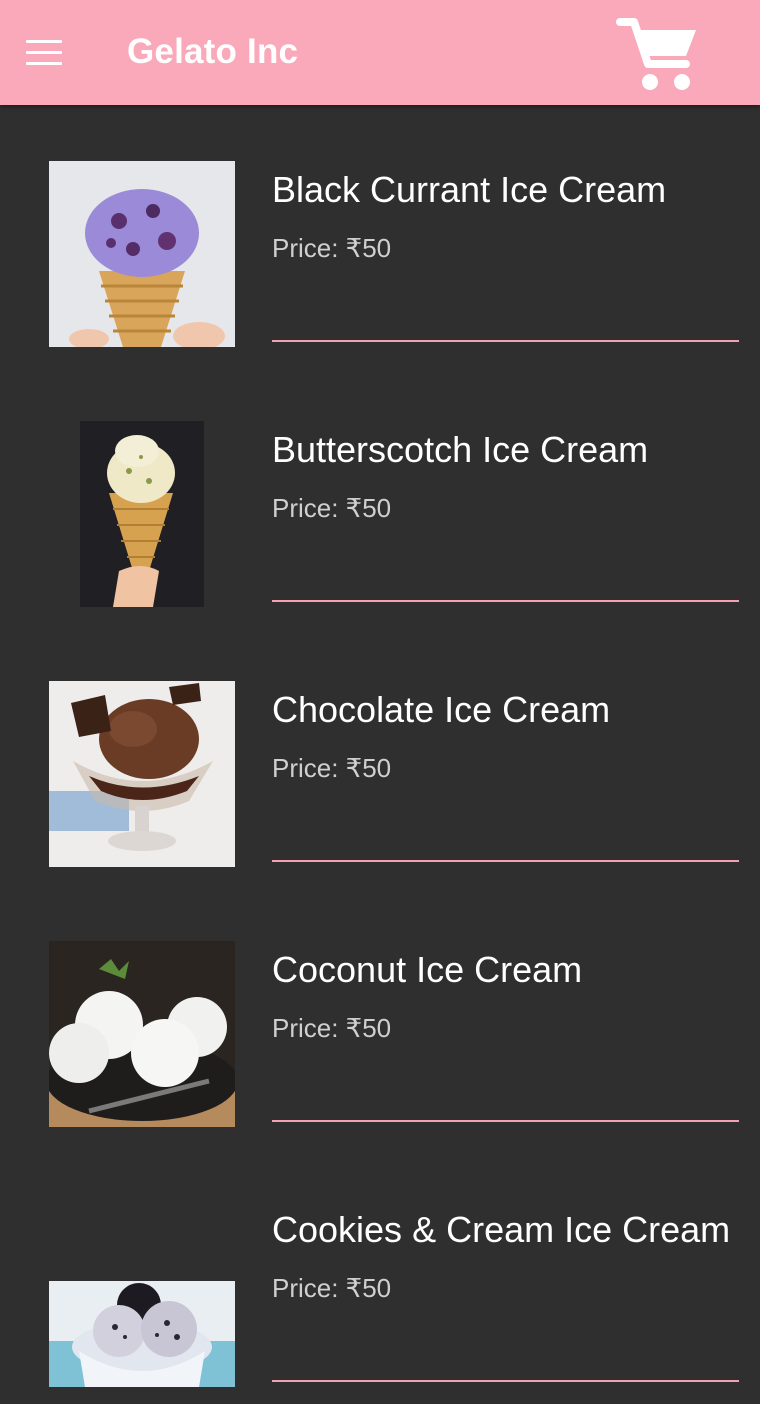  What do you see at coordinates (142, 774) in the screenshot?
I see `chocolate-sundae-image` at bounding box center [142, 774].